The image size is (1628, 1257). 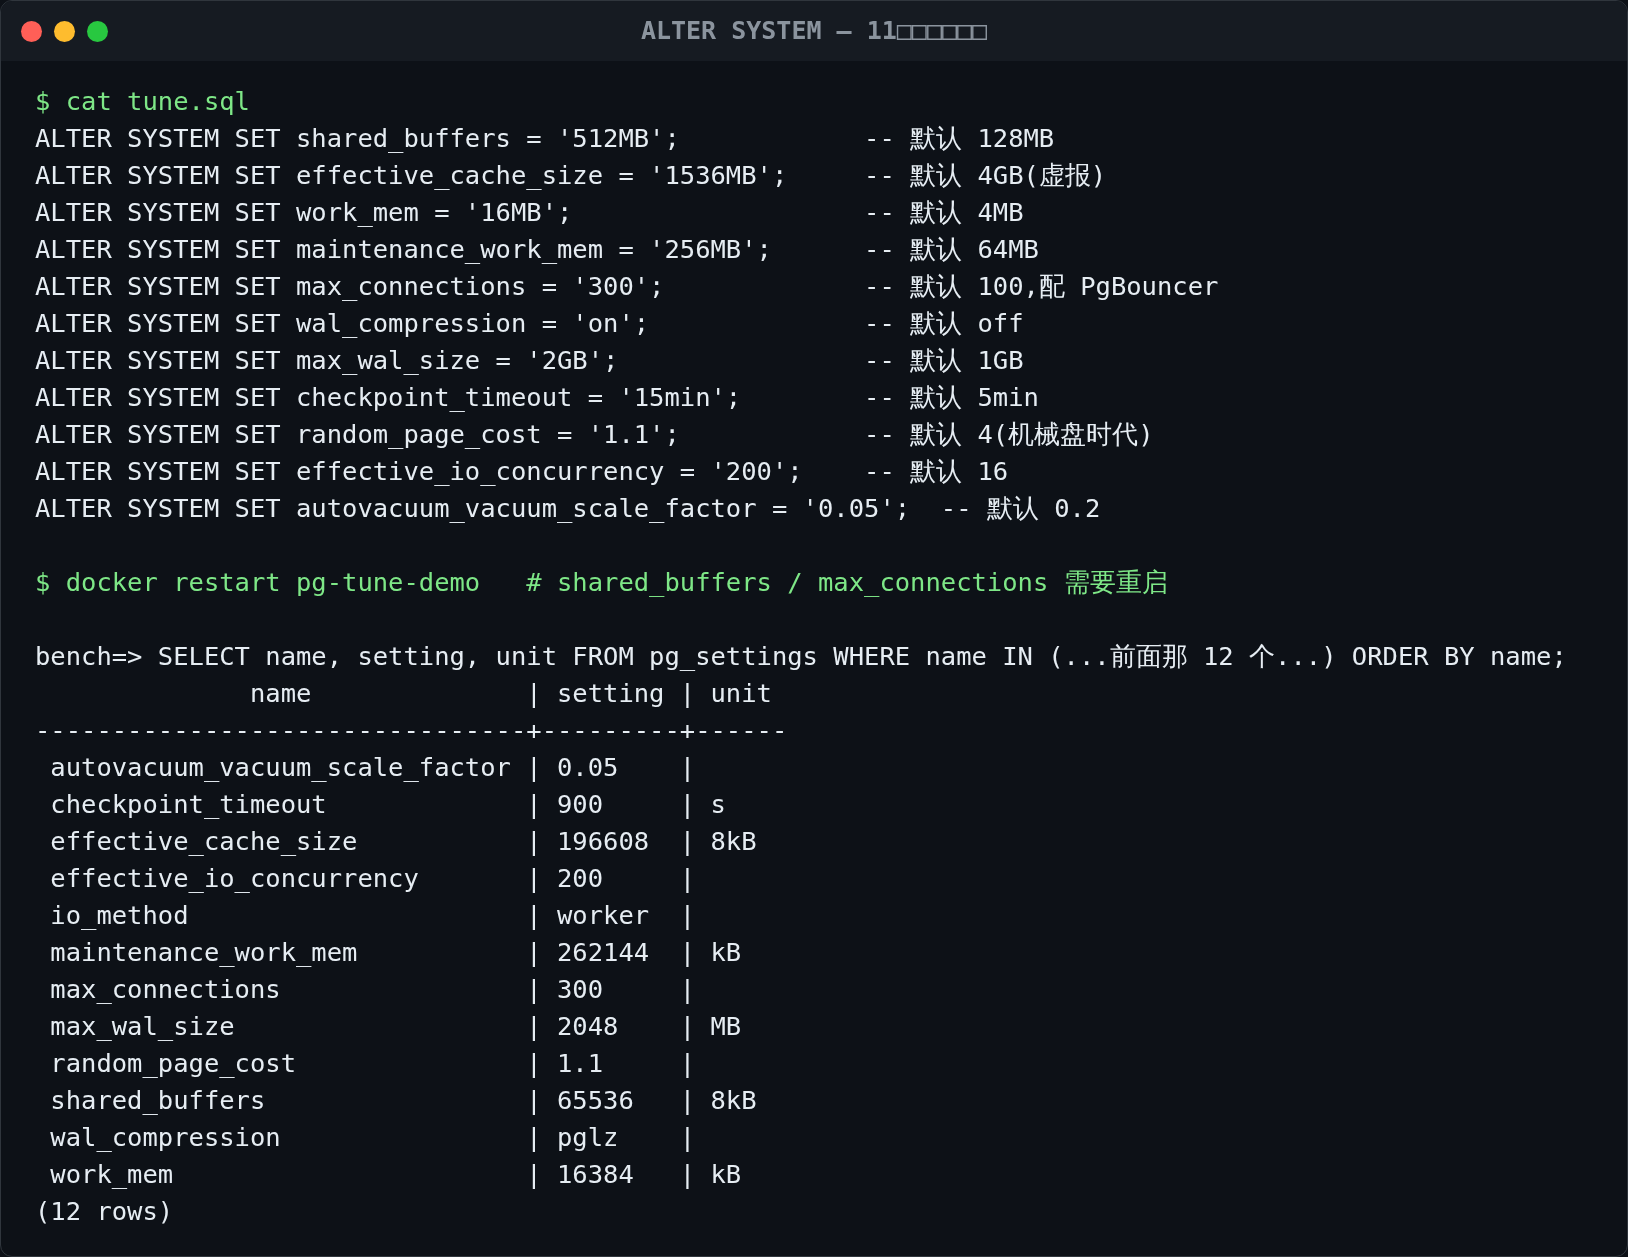 What do you see at coordinates (372, 1137) in the screenshot?
I see `output-line: wal_compression | pglz |` at bounding box center [372, 1137].